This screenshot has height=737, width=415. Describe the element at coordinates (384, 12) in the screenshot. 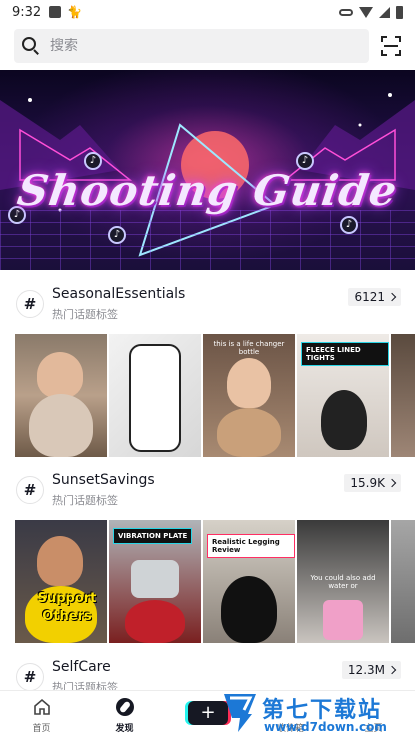

I see `signal-icon` at that location.